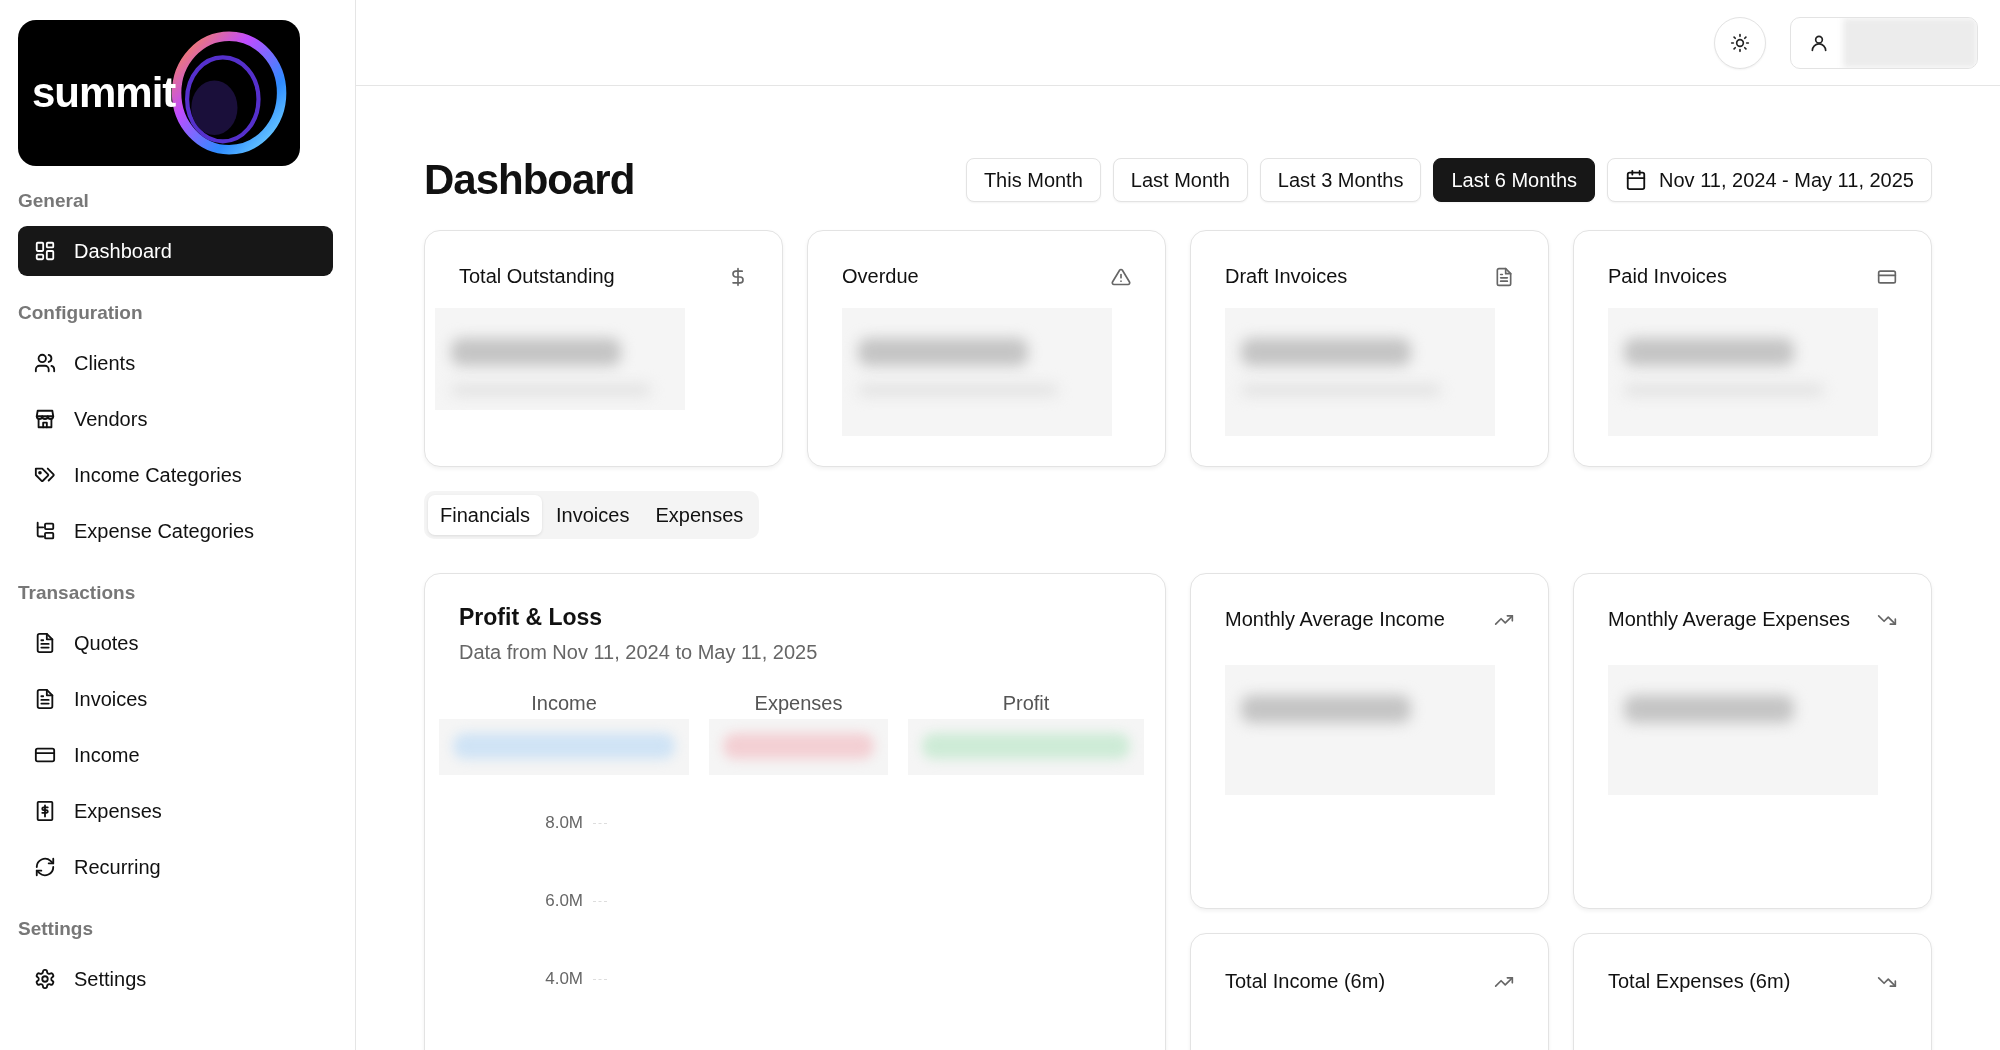  What do you see at coordinates (45, 867) in the screenshot?
I see `refresh-icon` at bounding box center [45, 867].